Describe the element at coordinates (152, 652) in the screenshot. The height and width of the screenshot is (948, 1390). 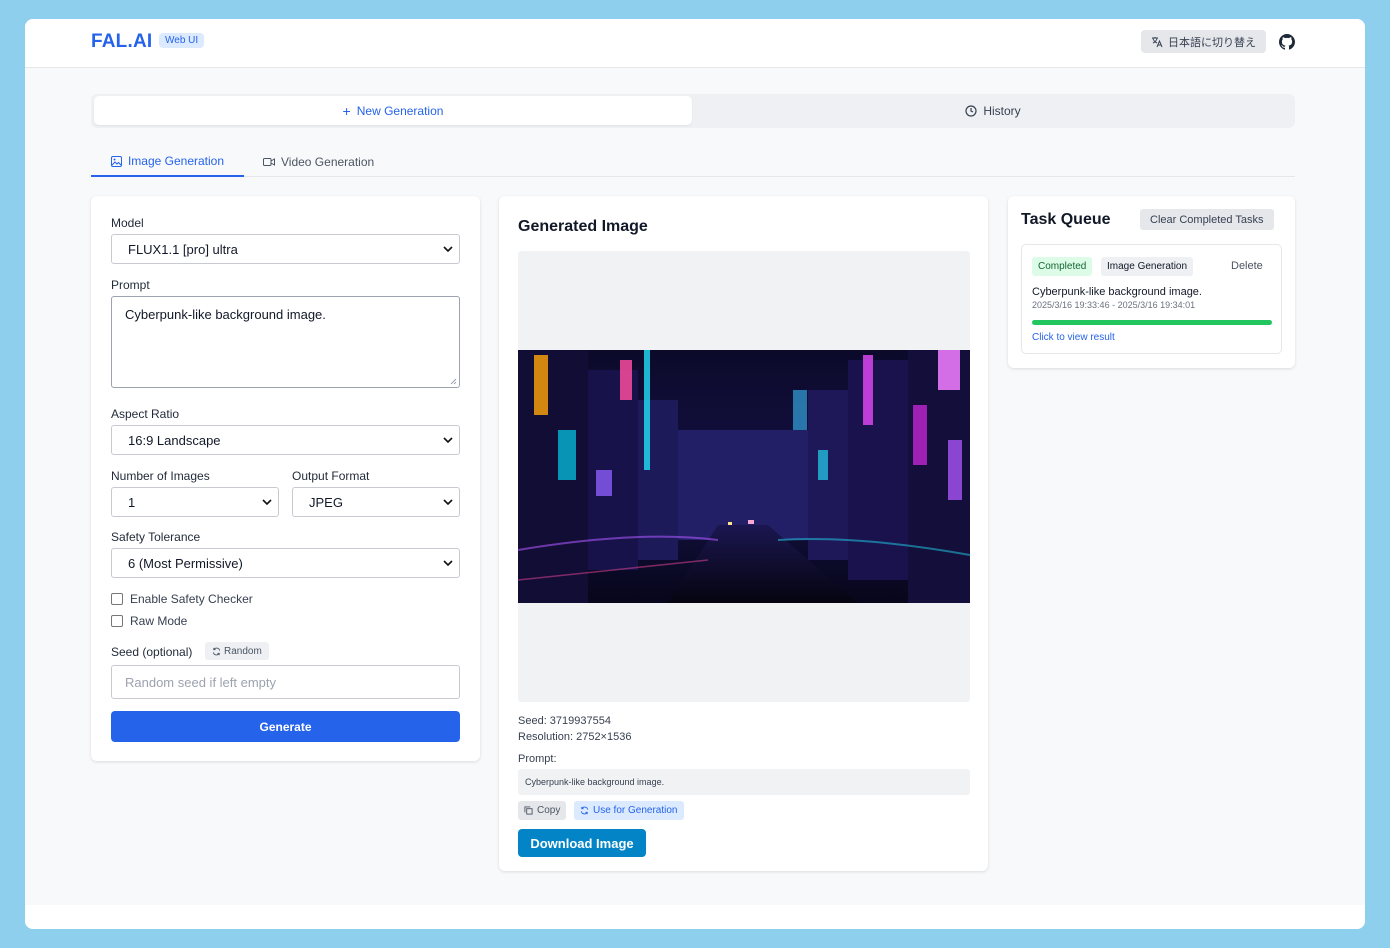
I see `seed-label: Seed (optional)` at that location.